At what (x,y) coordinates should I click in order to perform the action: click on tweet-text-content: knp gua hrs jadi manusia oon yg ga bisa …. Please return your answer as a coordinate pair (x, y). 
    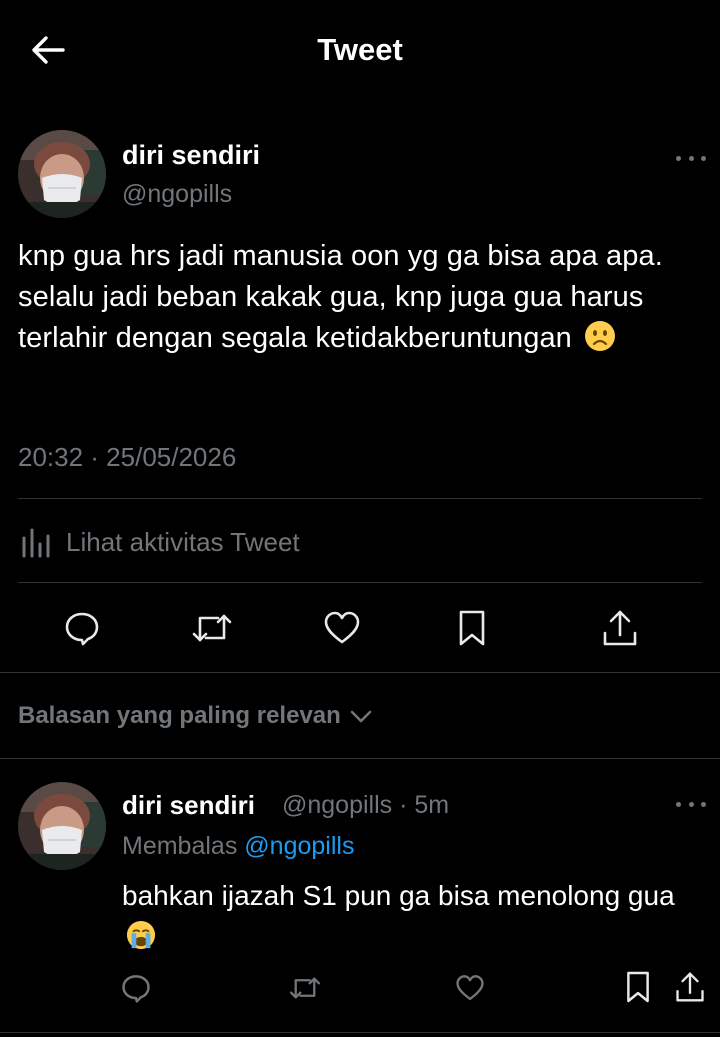
    Looking at the image, I should click on (340, 297).